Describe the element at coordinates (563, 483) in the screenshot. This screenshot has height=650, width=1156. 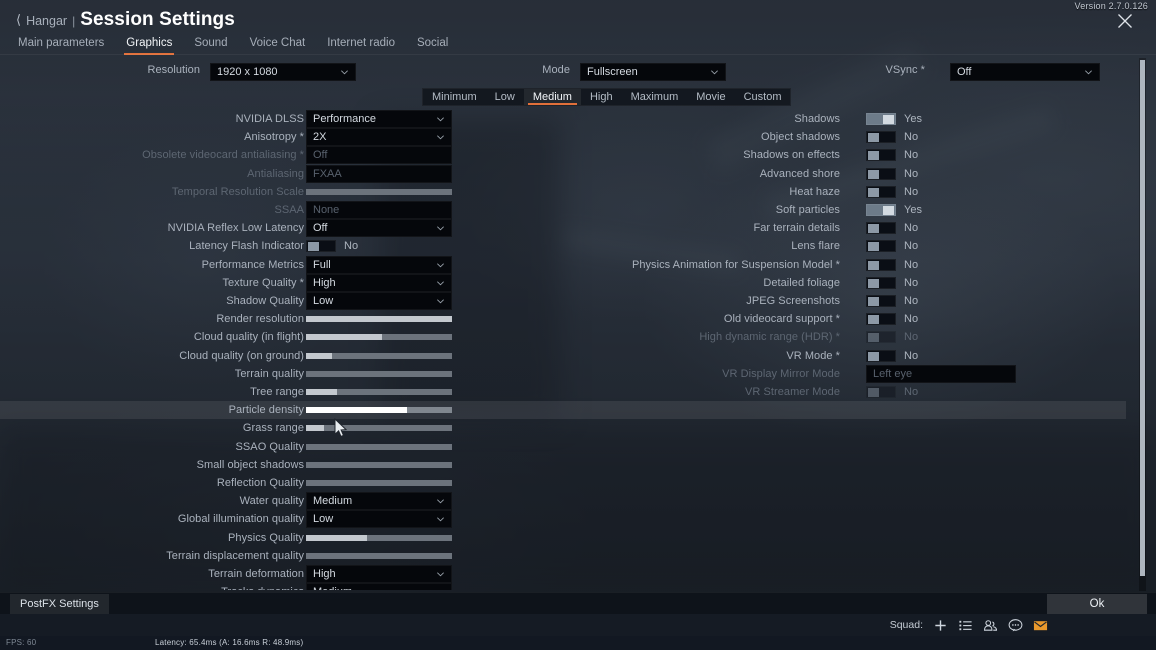
I see `setting-row-reflection-quality: Reflection Quality` at that location.